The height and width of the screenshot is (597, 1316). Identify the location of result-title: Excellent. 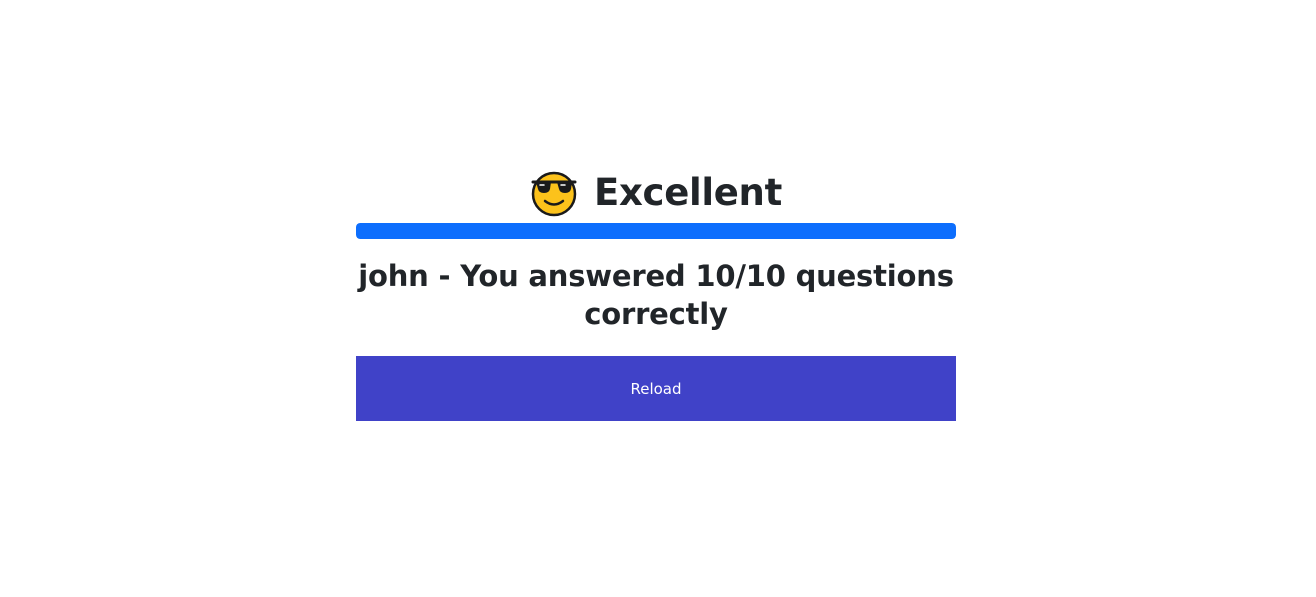
(688, 192).